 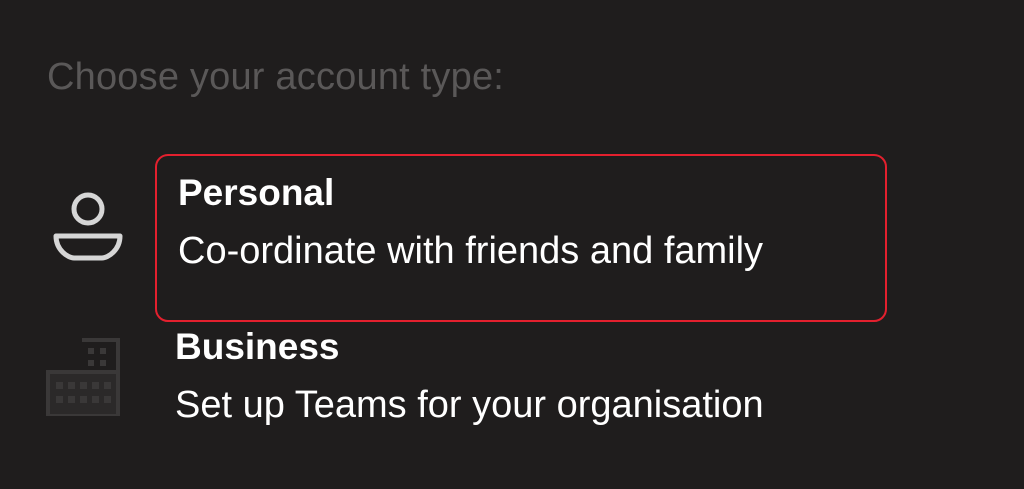 What do you see at coordinates (471, 251) in the screenshot?
I see `personal-option-description: Co-ordinate with friends and family` at bounding box center [471, 251].